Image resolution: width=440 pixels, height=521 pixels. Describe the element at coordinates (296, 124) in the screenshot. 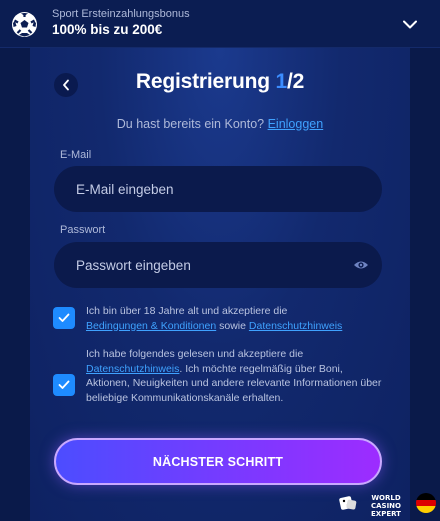

I see `login-link: Einloggen` at that location.